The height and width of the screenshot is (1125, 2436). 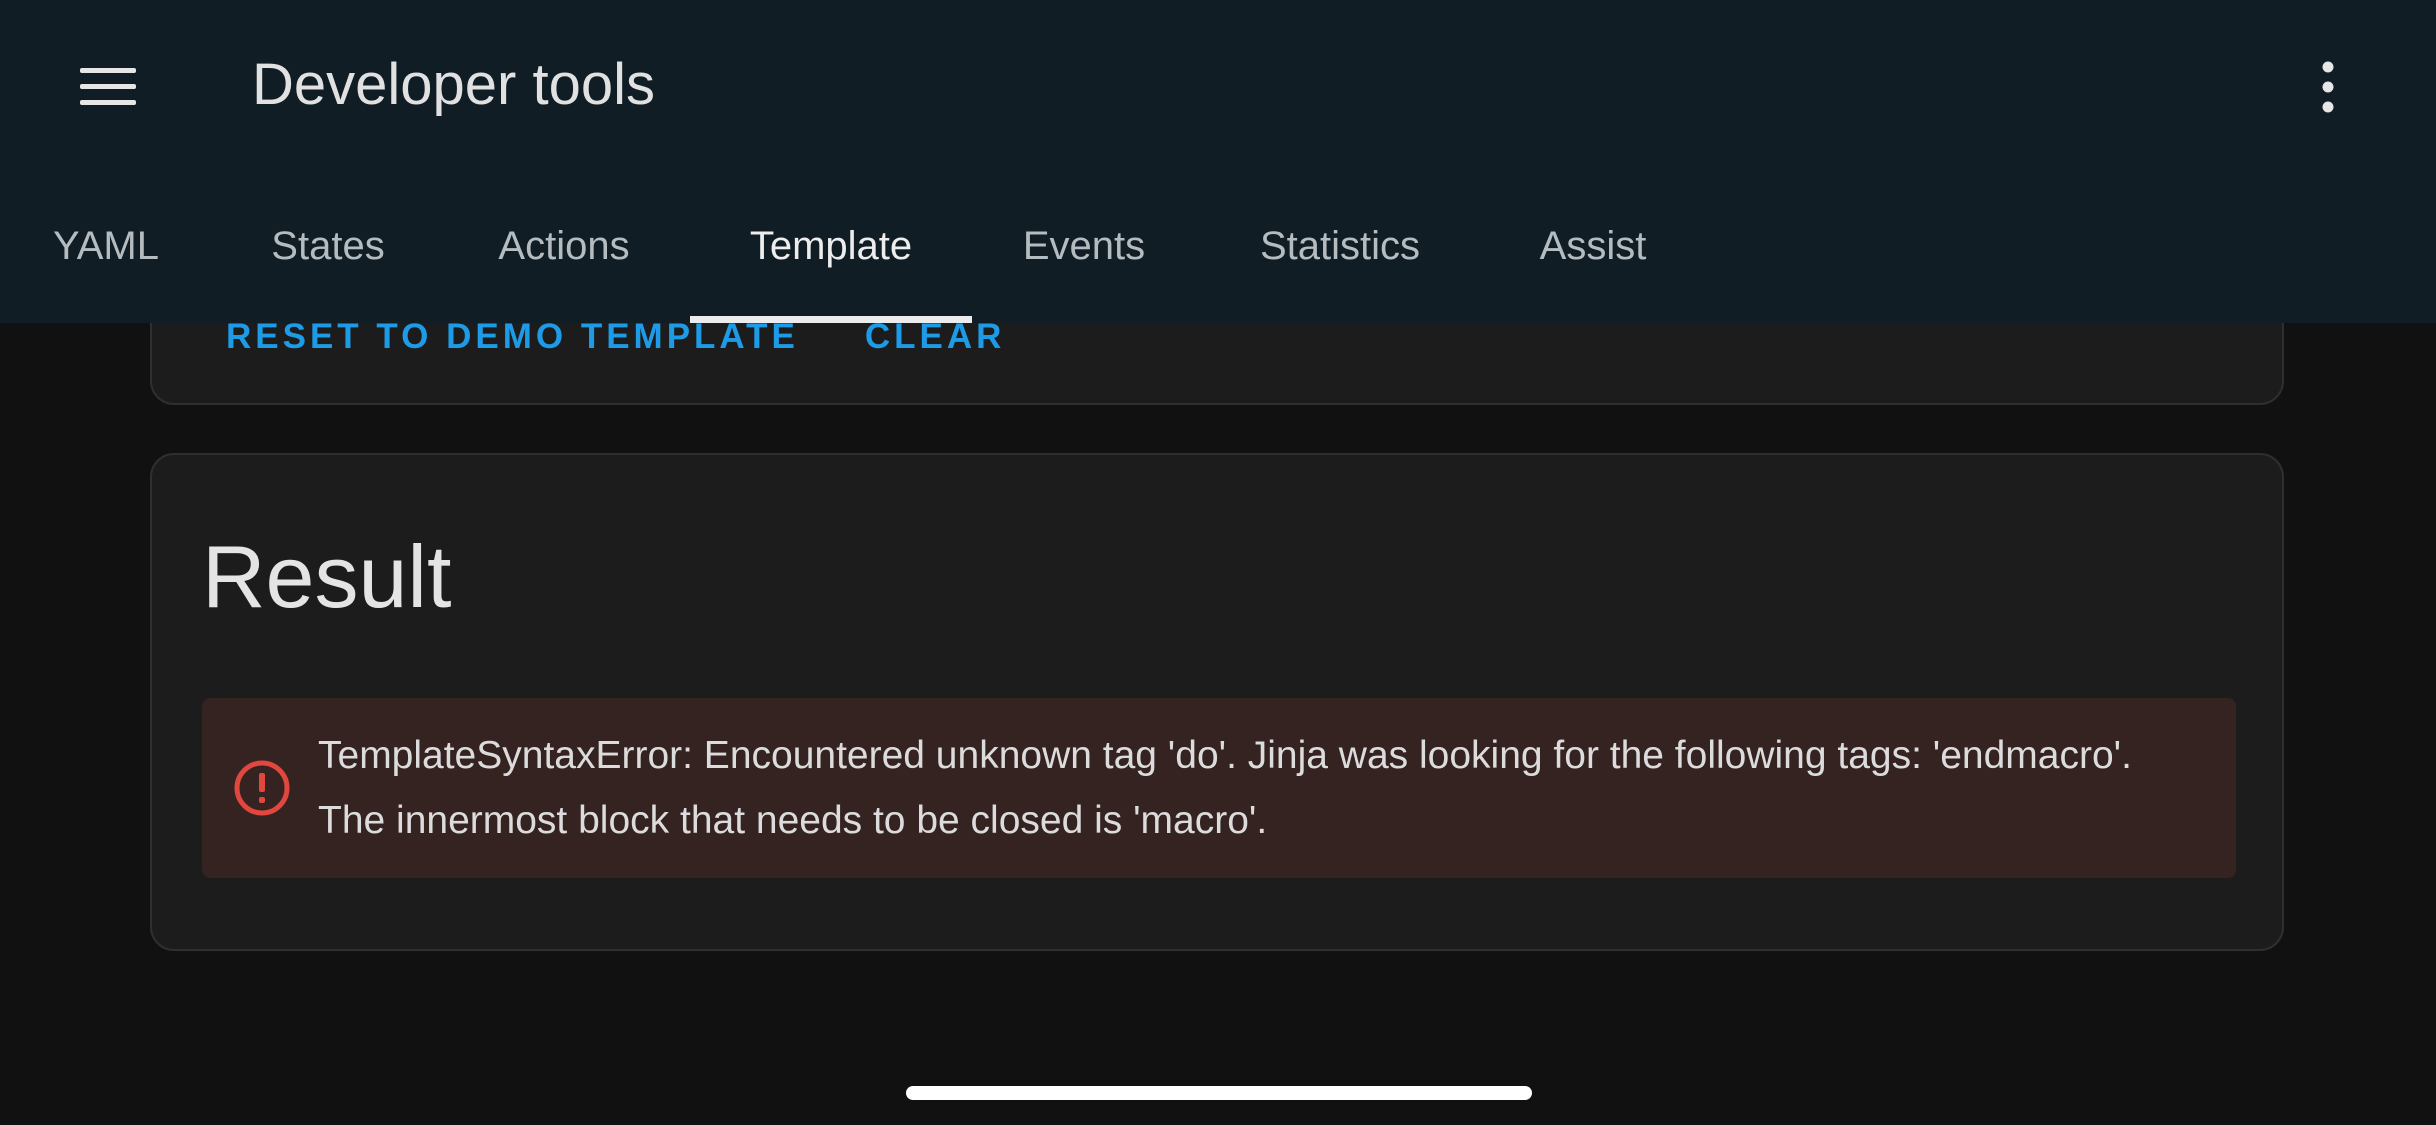 What do you see at coordinates (327, 576) in the screenshot?
I see `result-title: Result` at bounding box center [327, 576].